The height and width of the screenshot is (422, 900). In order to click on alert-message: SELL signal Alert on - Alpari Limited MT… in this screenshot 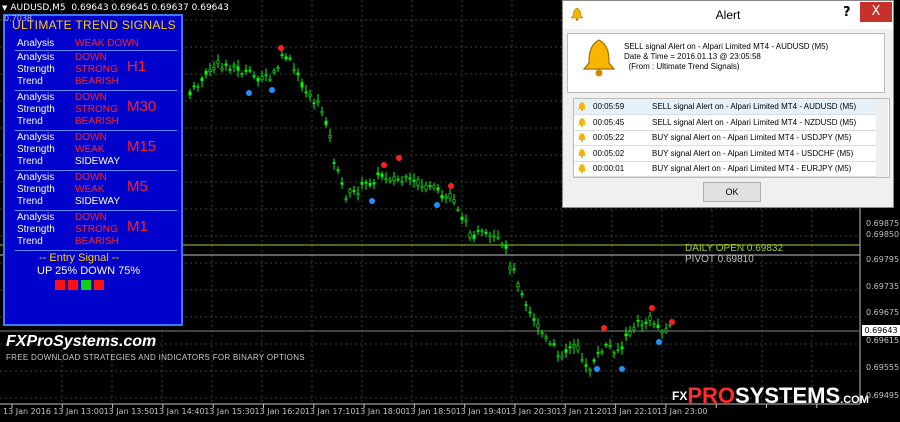, I will do `click(726, 56)`.